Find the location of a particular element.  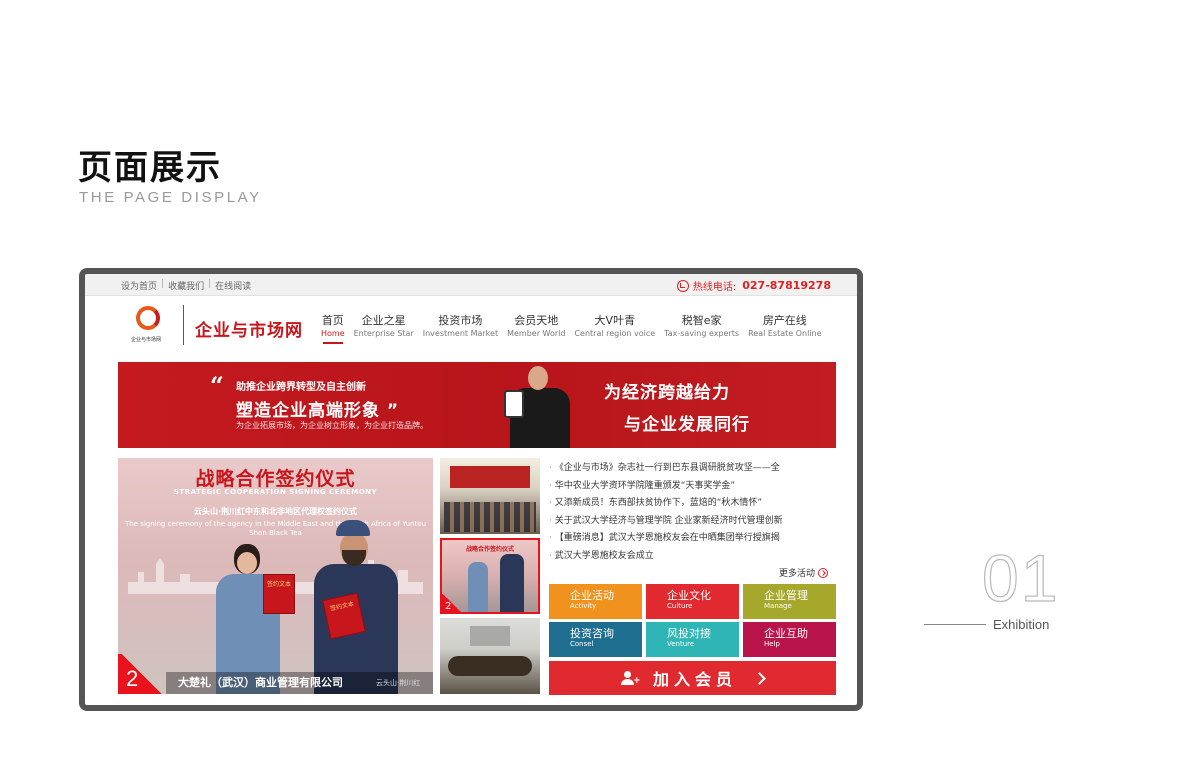

hotline-number: 027-87819278 is located at coordinates (786, 285).